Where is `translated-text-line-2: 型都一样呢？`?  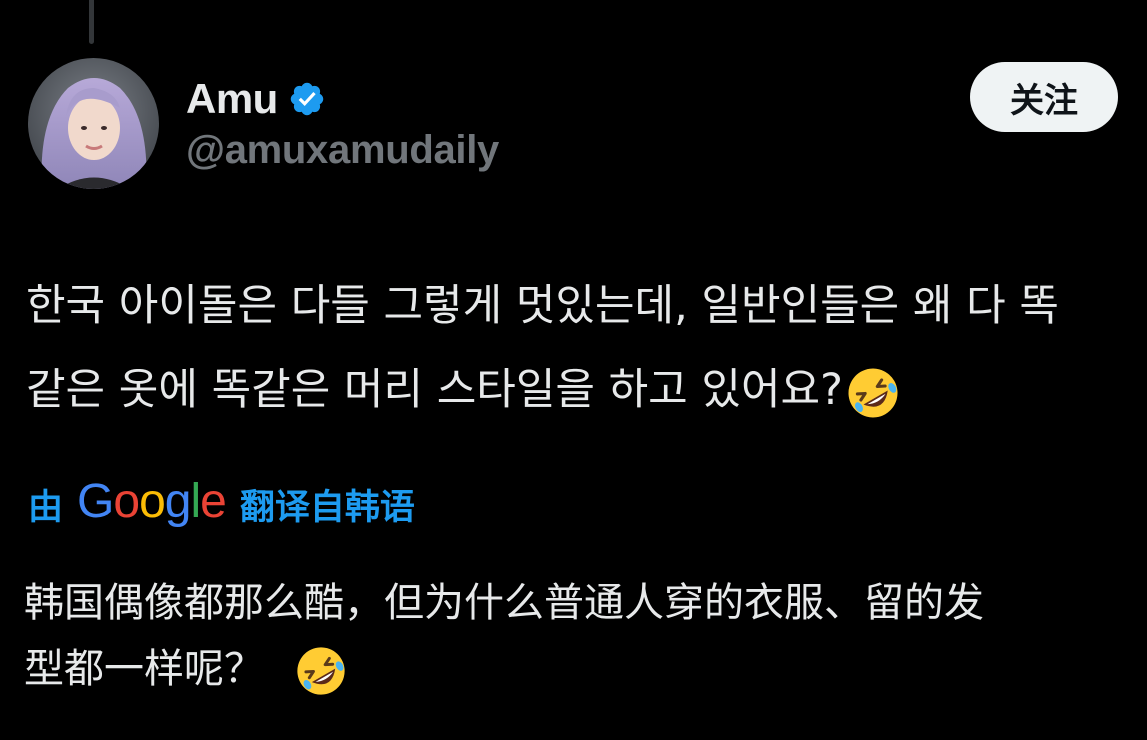
translated-text-line-2: 型都一样呢？ is located at coordinates (144, 669).